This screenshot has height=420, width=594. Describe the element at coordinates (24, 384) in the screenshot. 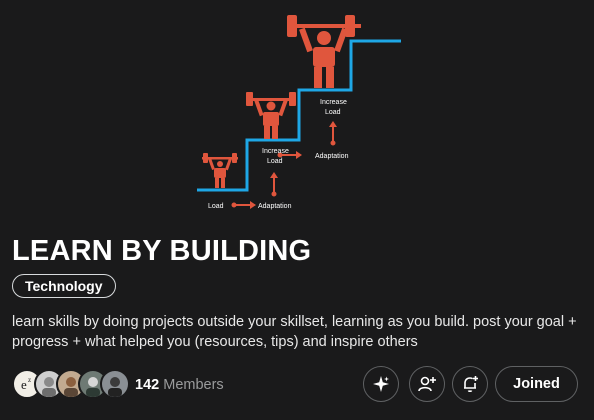

I see `svg-text: e` at that location.